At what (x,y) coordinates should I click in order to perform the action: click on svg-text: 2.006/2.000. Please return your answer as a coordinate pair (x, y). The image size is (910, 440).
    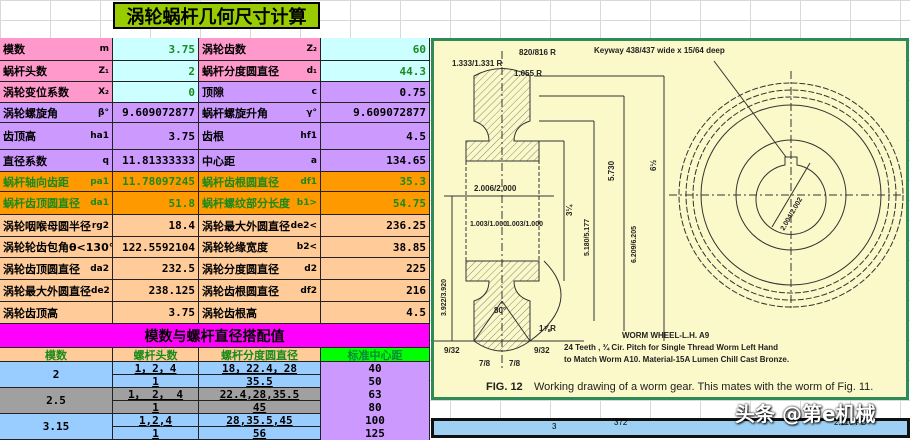
    Looking at the image, I should click on (495, 188).